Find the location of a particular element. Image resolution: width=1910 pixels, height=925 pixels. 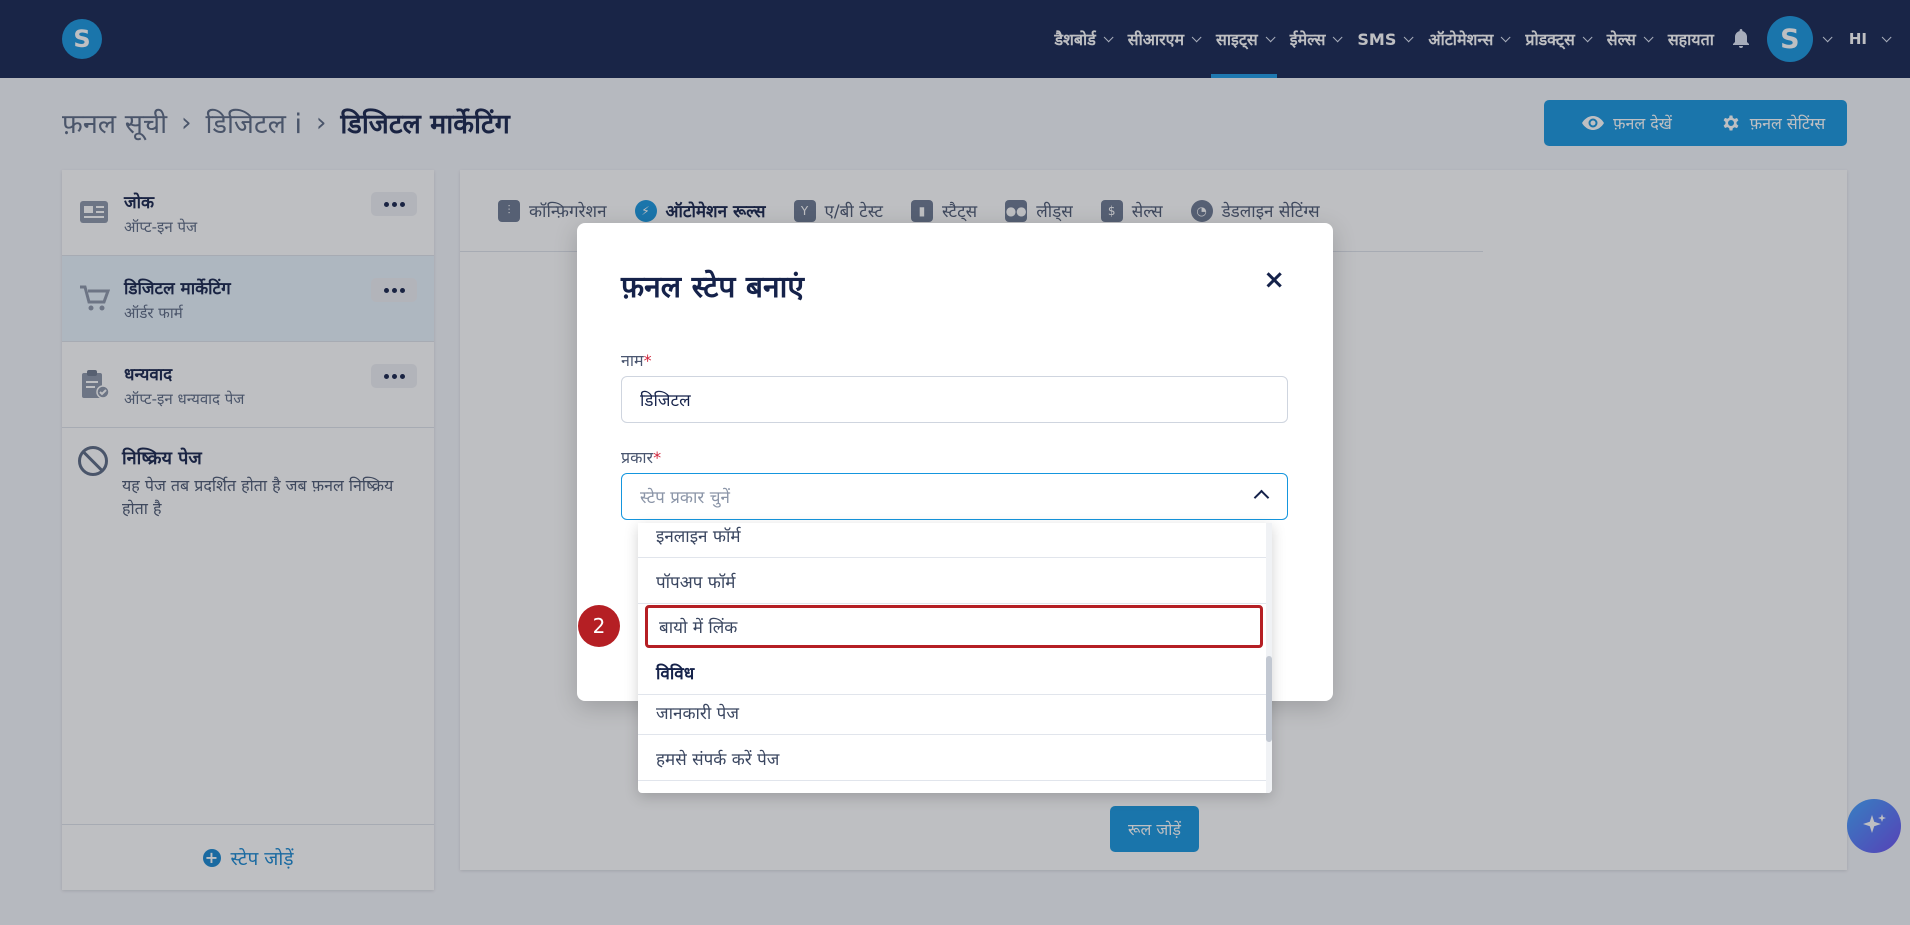

option-link-in-bio: बायो में लिंक is located at coordinates (954, 626).